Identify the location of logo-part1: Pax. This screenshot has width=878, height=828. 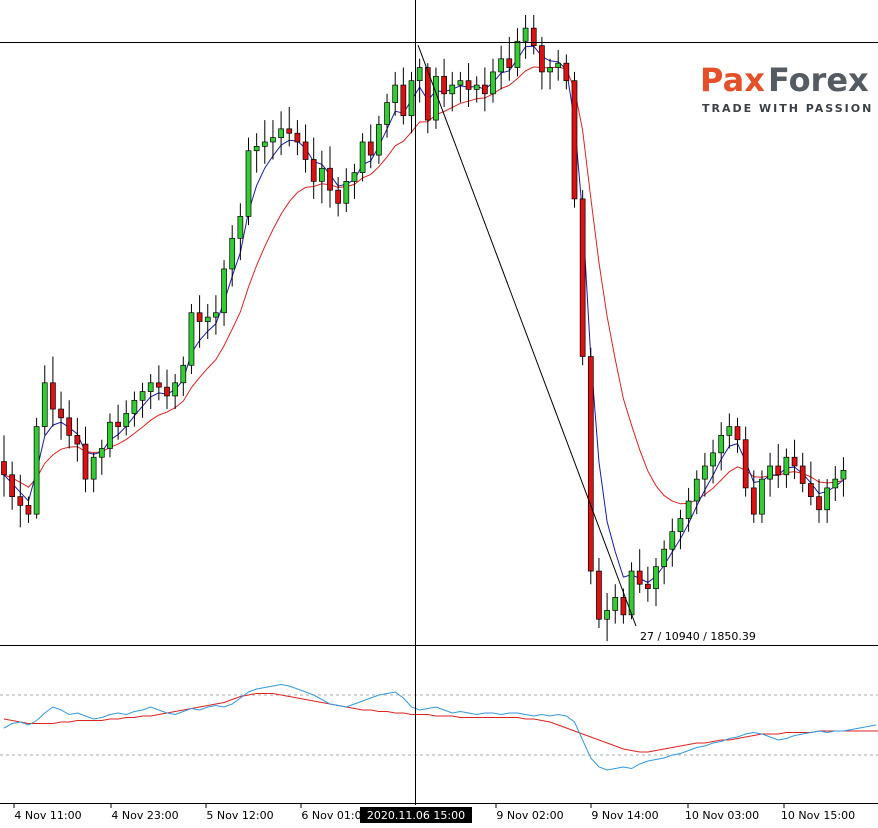
(732, 80).